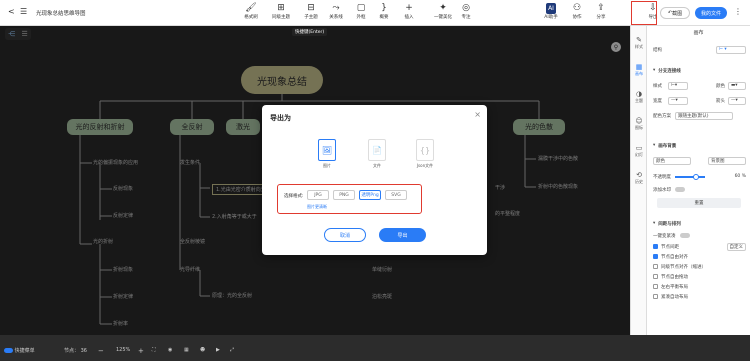 Image resolution: width=750 pixels, height=361 pixels. I want to click on export-type-1: 📄 文件, so click(377, 154).